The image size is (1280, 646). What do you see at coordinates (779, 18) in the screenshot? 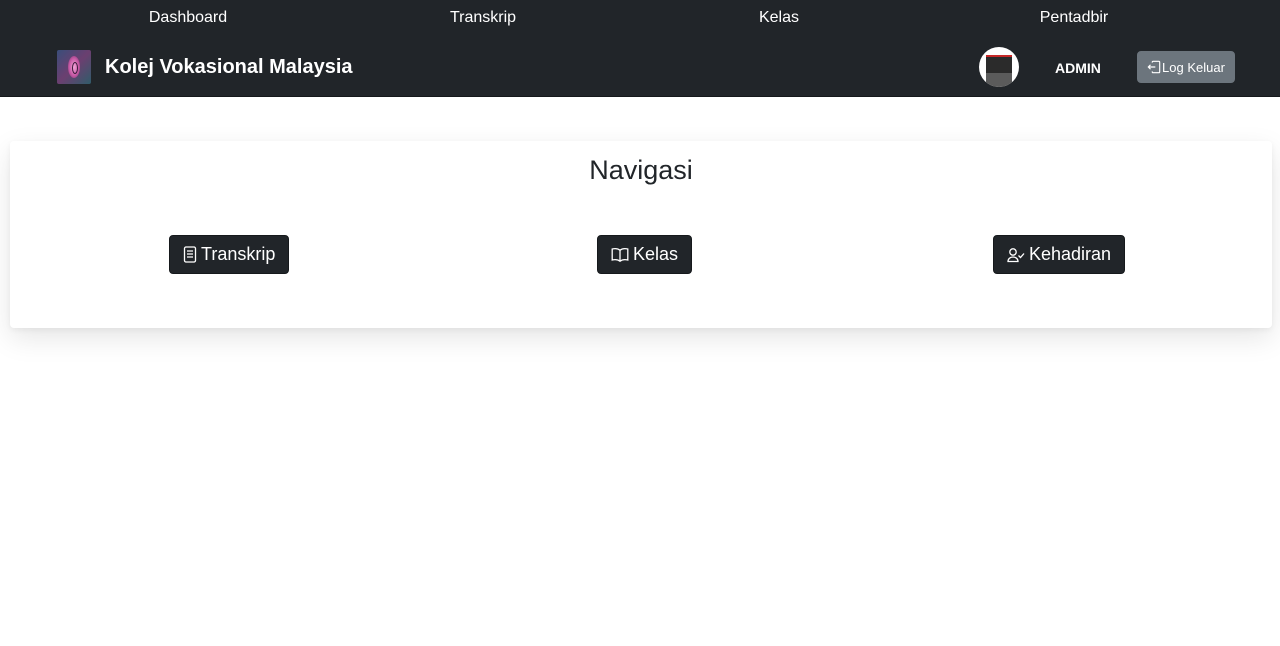
I see `nav-link-kelas: Kelas` at bounding box center [779, 18].